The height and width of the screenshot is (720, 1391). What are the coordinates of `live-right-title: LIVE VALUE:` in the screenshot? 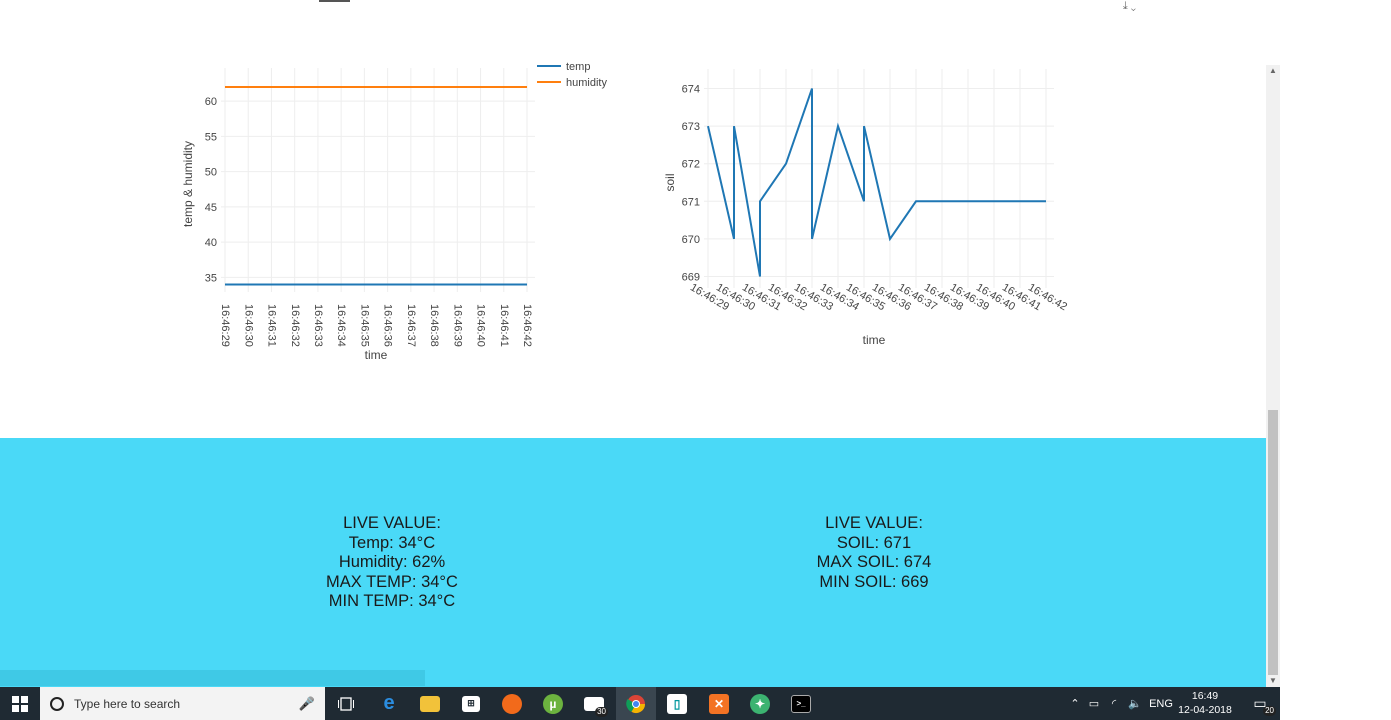 It's located at (874, 523).